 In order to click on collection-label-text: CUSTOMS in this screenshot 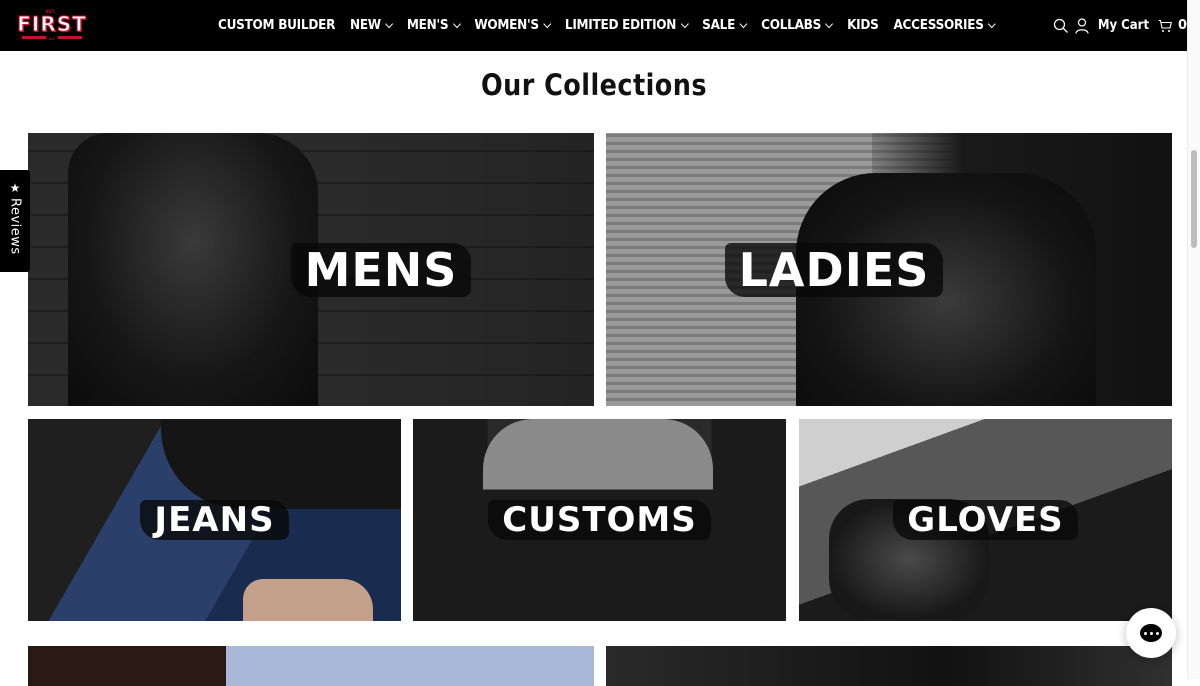, I will do `click(599, 520)`.